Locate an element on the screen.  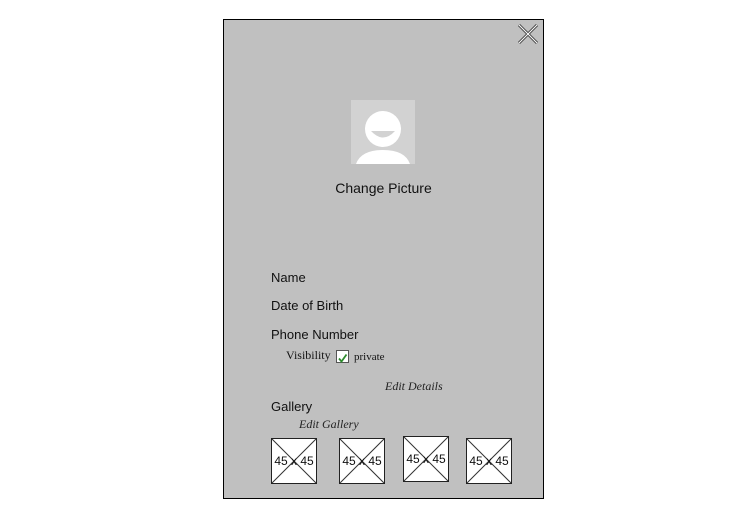
edit-gallery-link: Edit Gallery is located at coordinates (329, 424).